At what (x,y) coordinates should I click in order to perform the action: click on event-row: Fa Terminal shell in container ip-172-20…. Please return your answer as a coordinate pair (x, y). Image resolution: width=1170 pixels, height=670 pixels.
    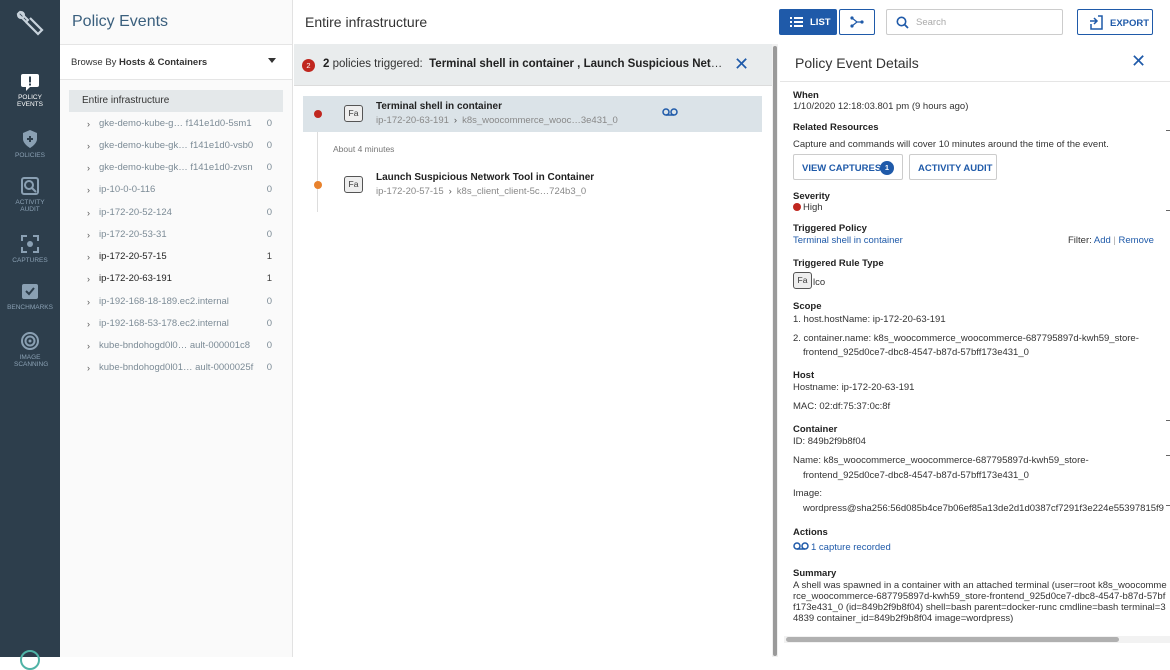
    Looking at the image, I should click on (532, 114).